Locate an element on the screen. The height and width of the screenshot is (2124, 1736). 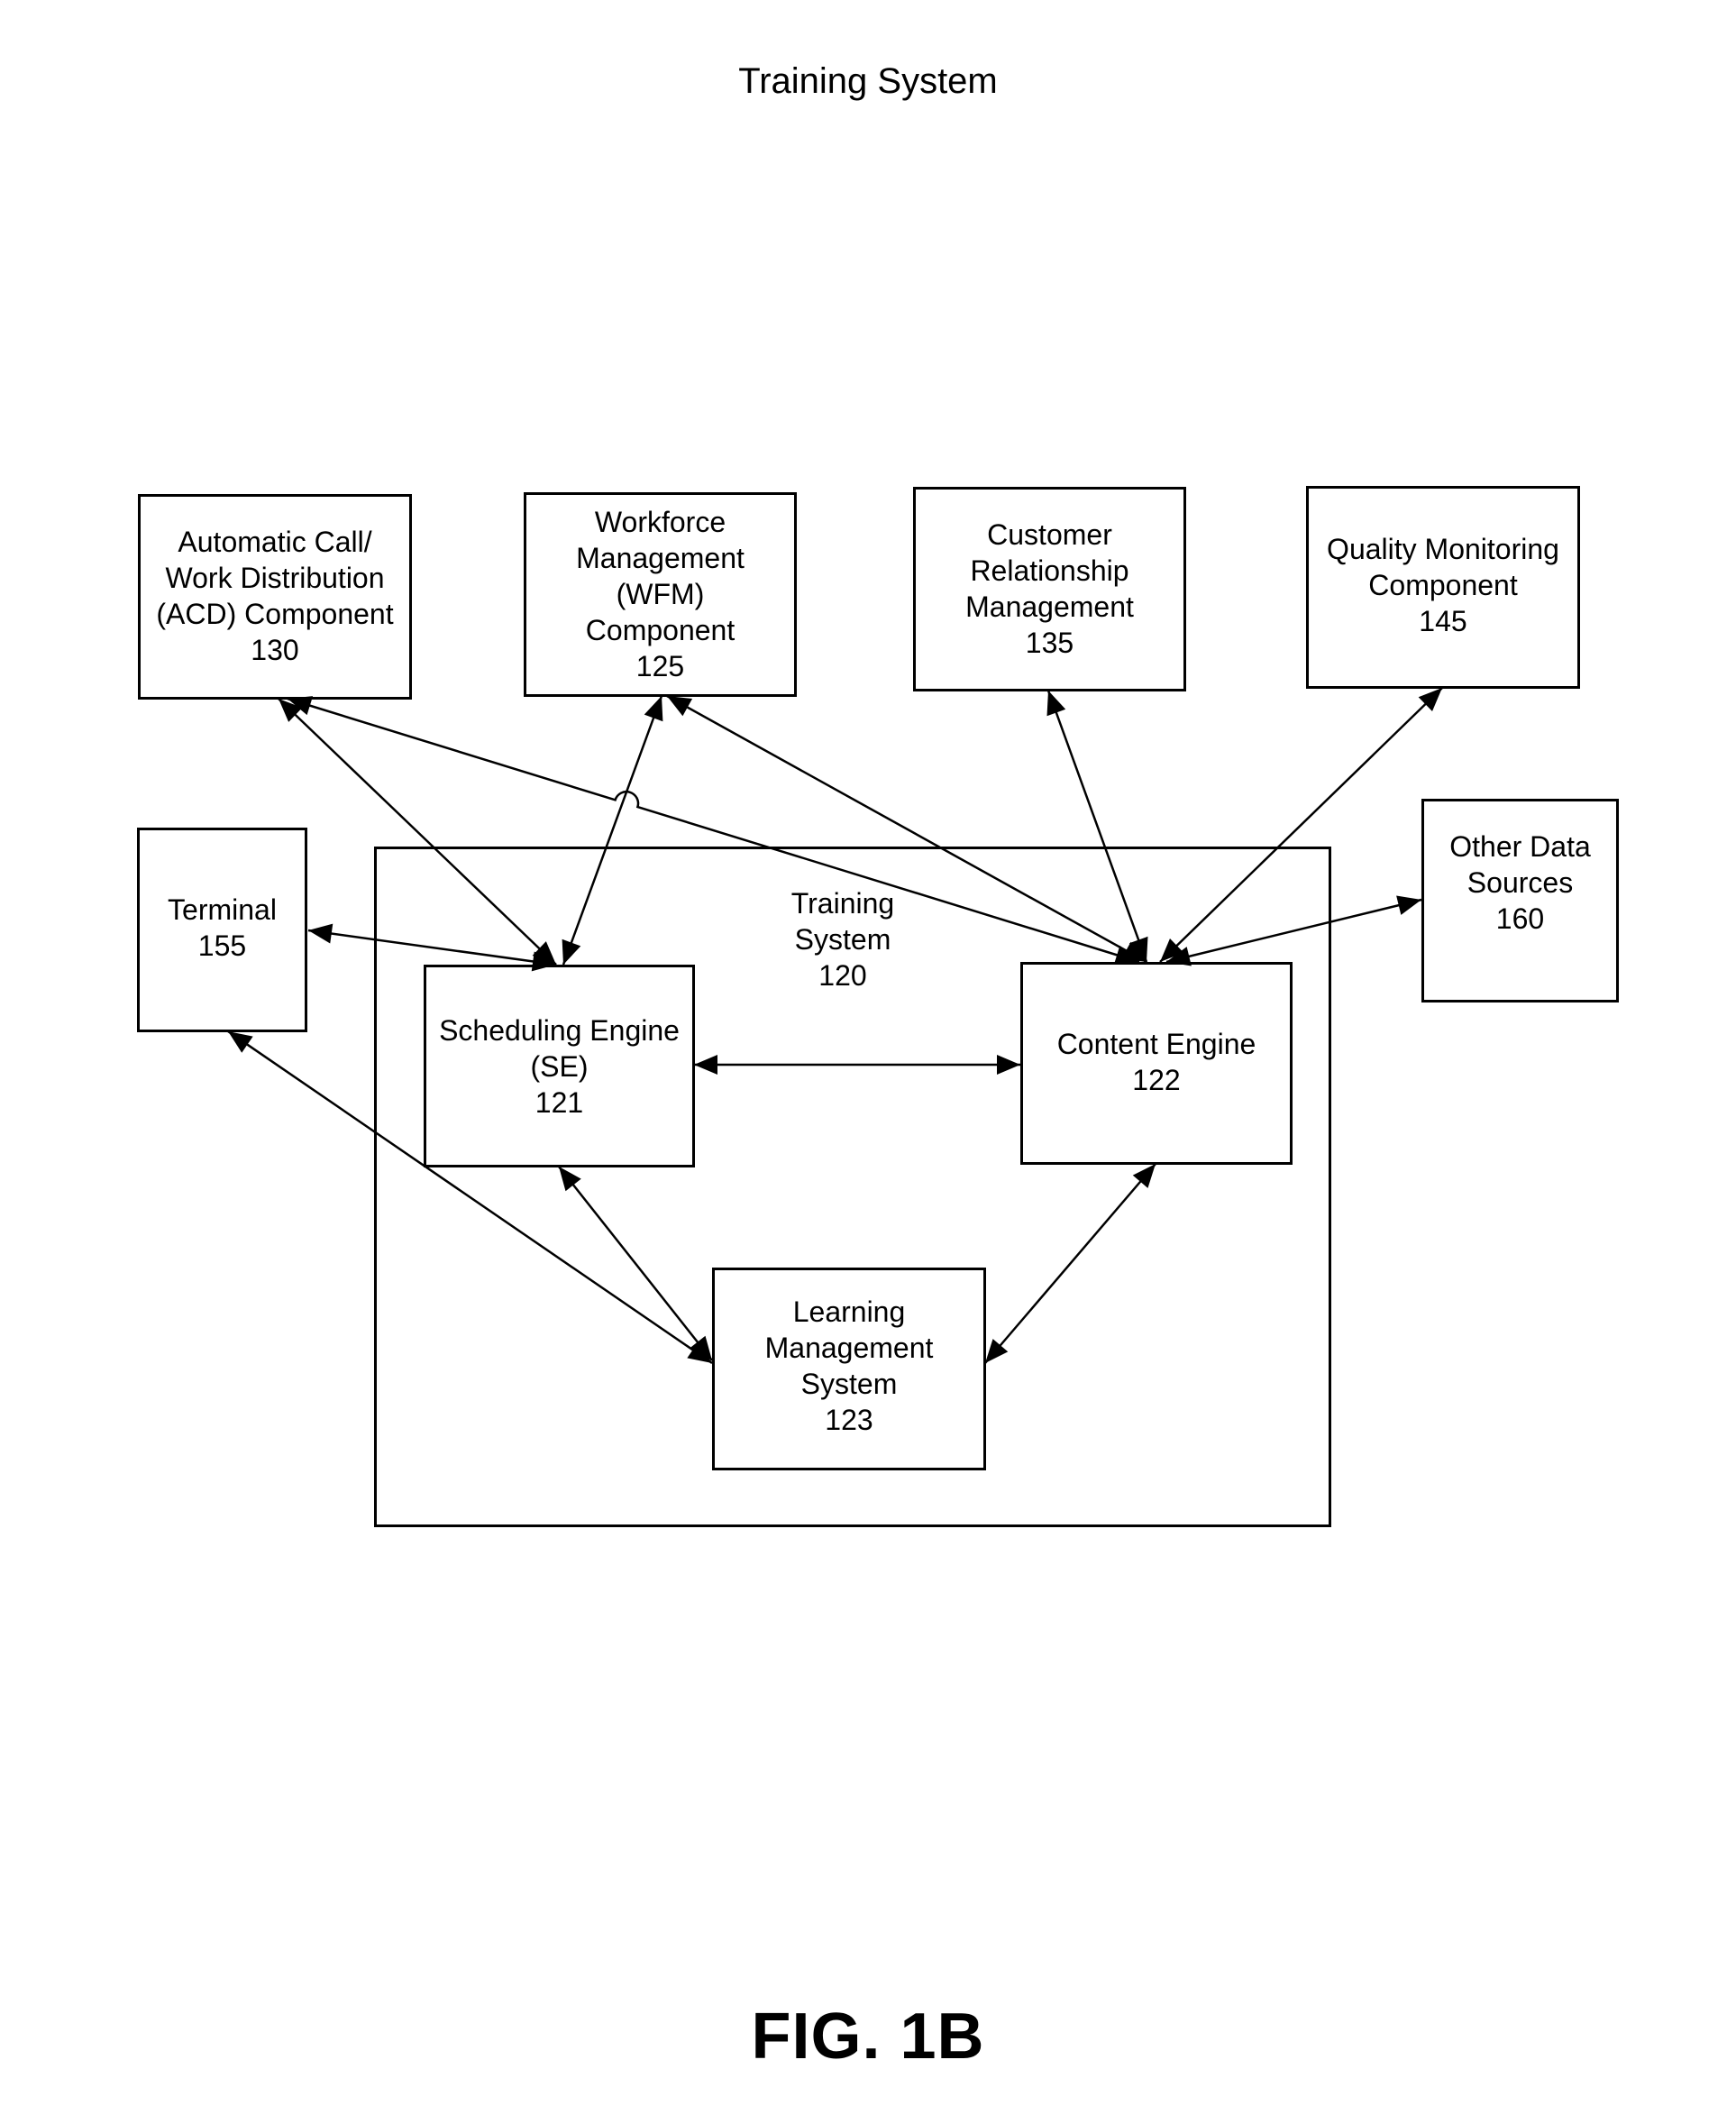
container-label-line: System is located at coordinates (842, 939).